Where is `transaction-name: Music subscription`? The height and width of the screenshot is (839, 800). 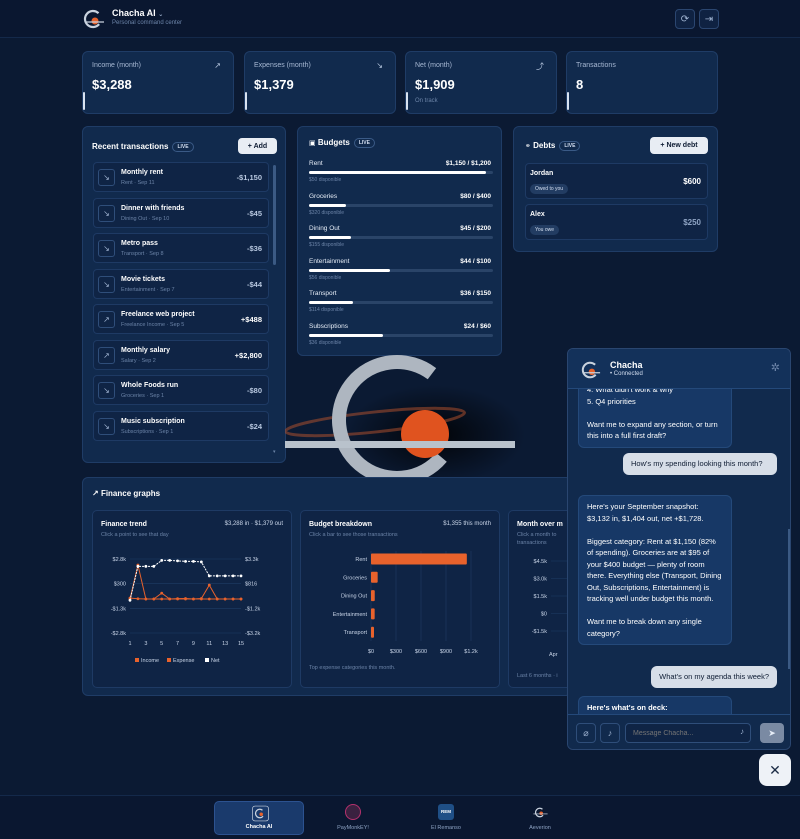 transaction-name: Music subscription is located at coordinates (153, 421).